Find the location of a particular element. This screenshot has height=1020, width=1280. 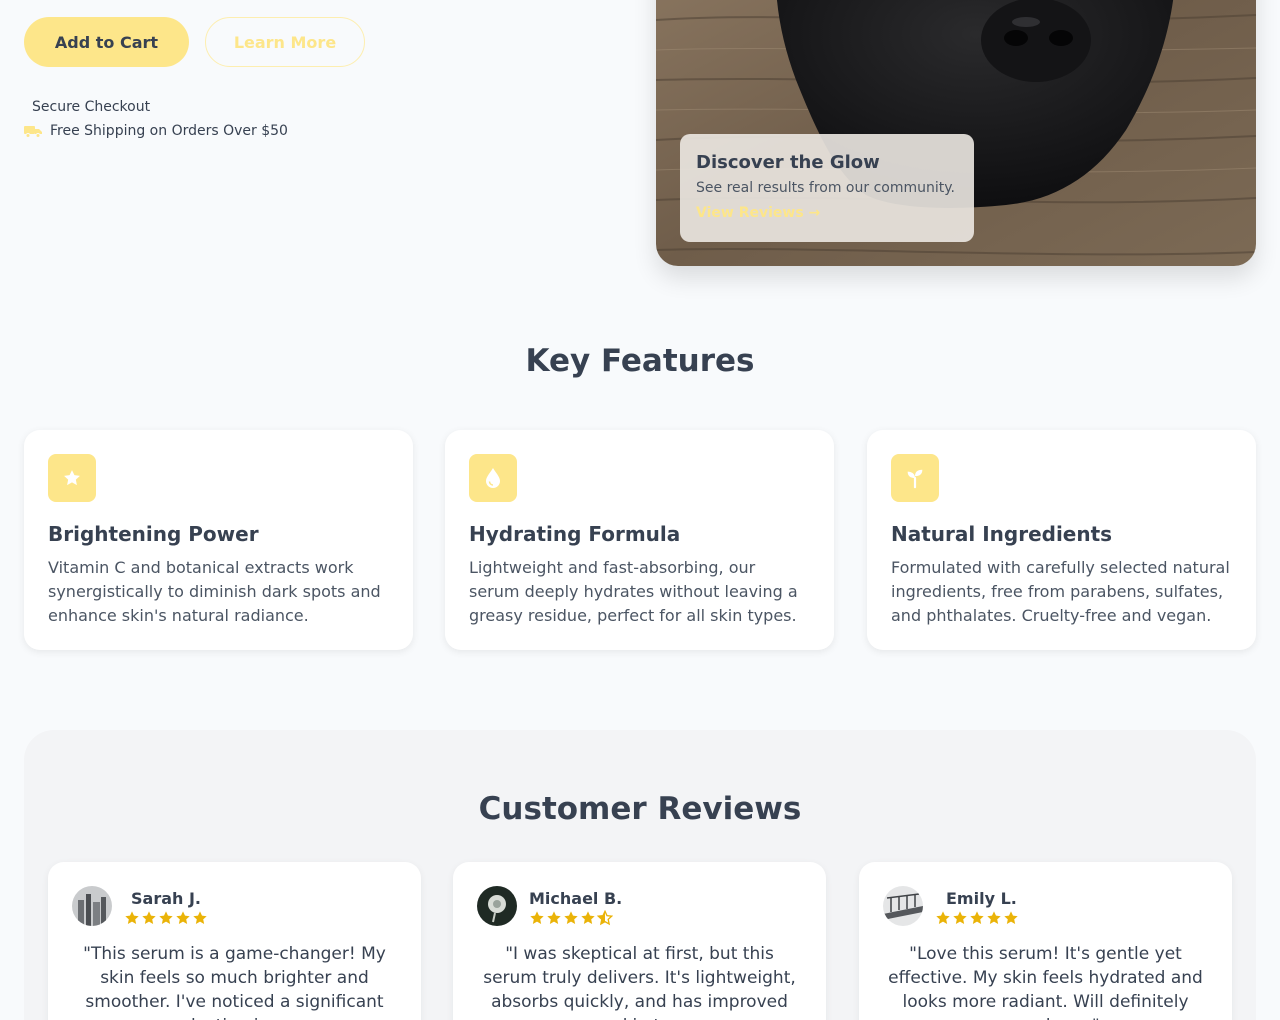

water-drop-icon is located at coordinates (493, 478).